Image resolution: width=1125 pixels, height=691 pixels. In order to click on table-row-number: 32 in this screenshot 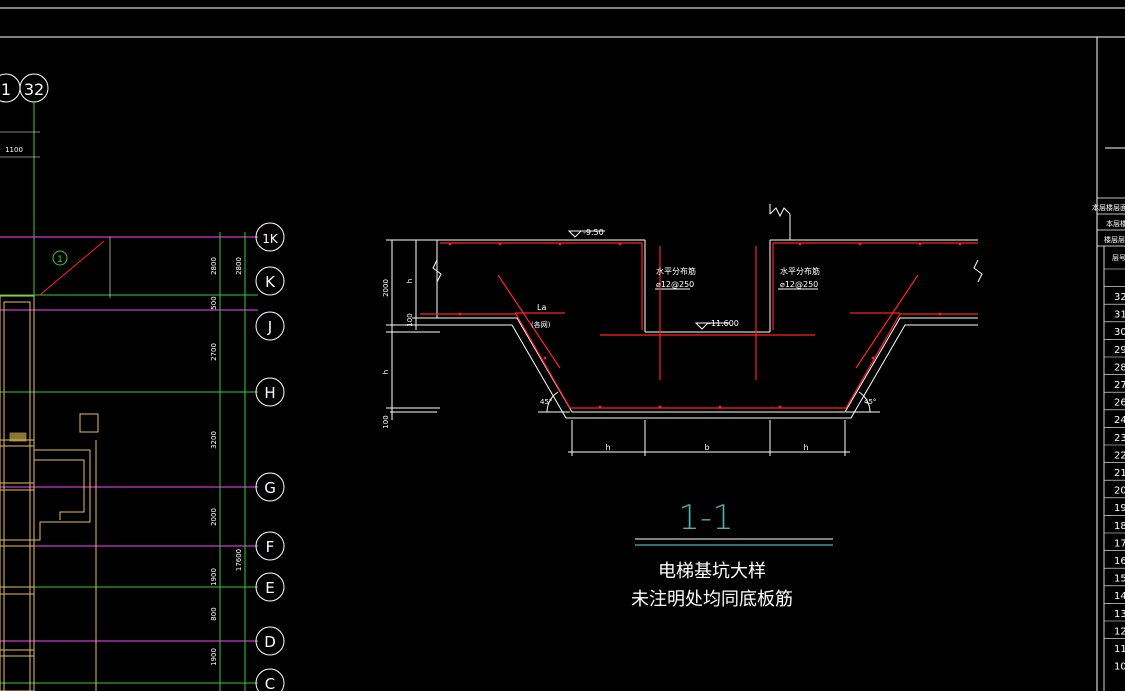, I will do `click(1119, 297)`.